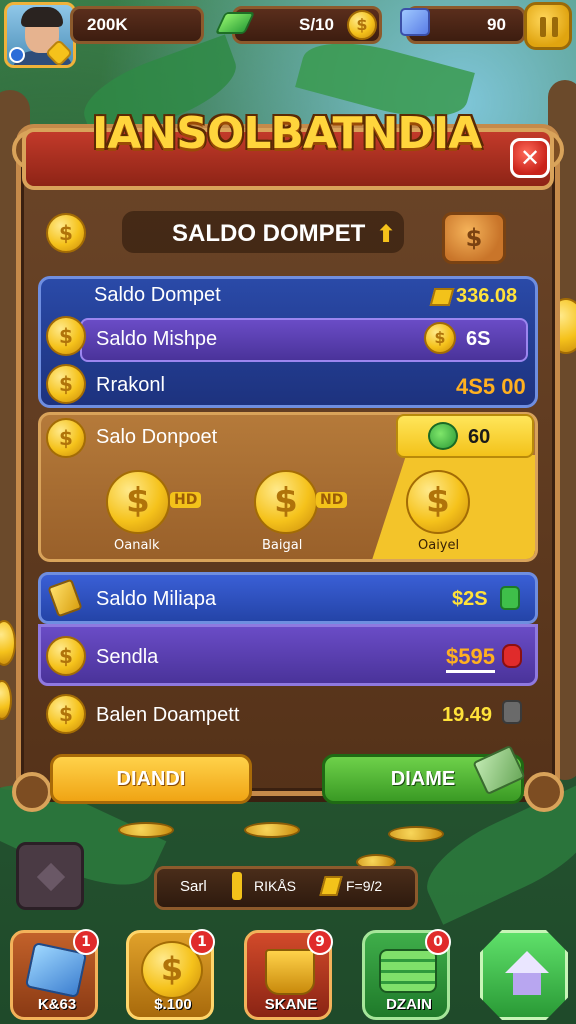 The image size is (576, 1024). I want to click on reward-coin-item: $ HD Oanalk, so click(159, 513).